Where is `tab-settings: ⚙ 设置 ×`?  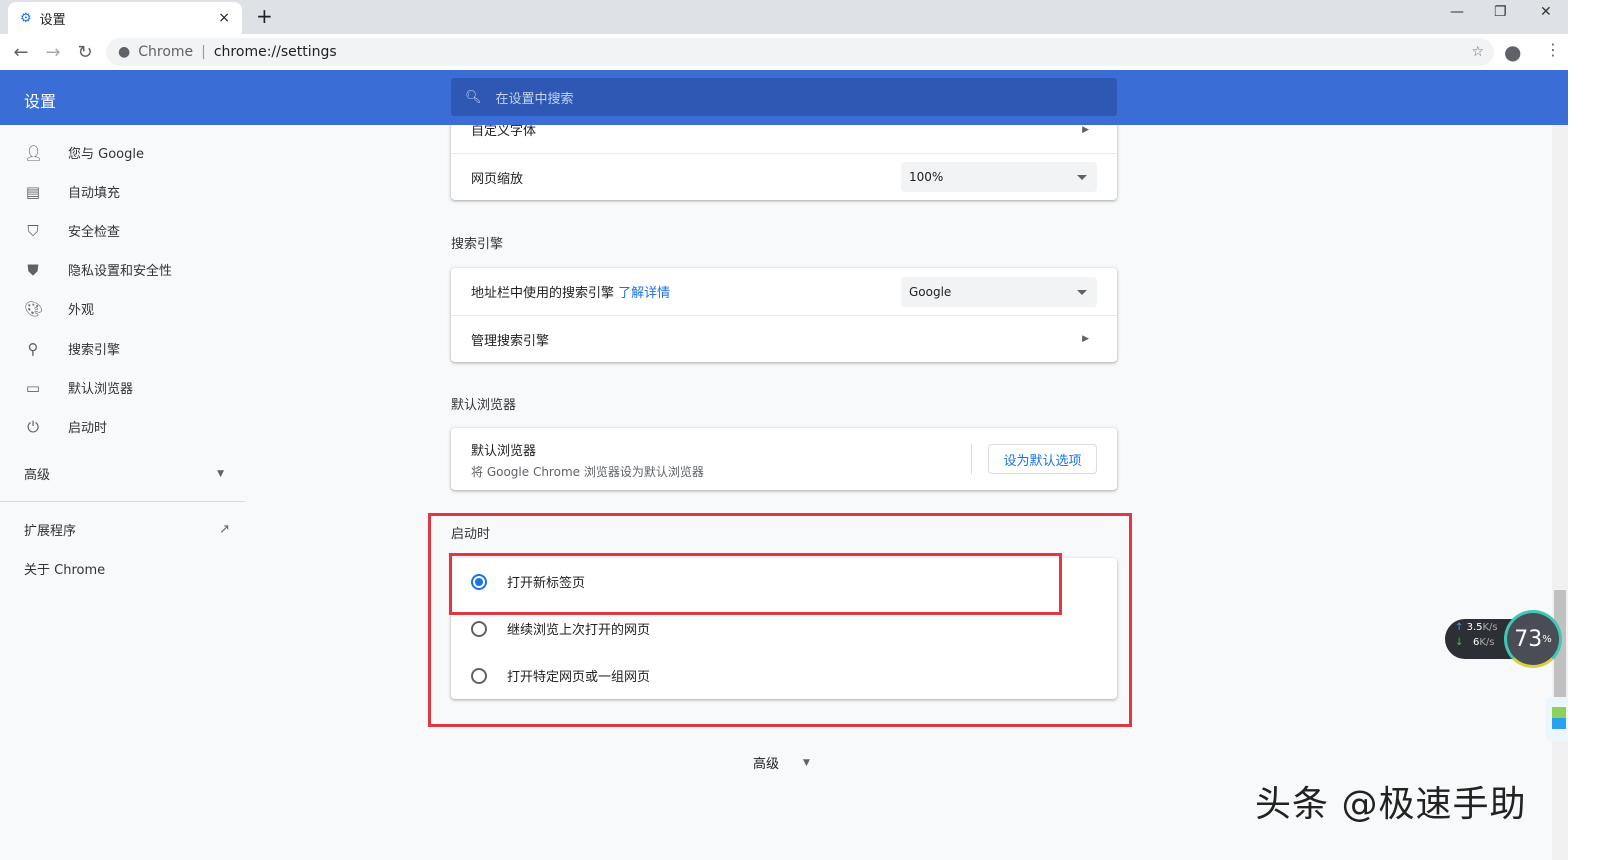
tab-settings: ⚙ 设置 × is located at coordinates (125, 18).